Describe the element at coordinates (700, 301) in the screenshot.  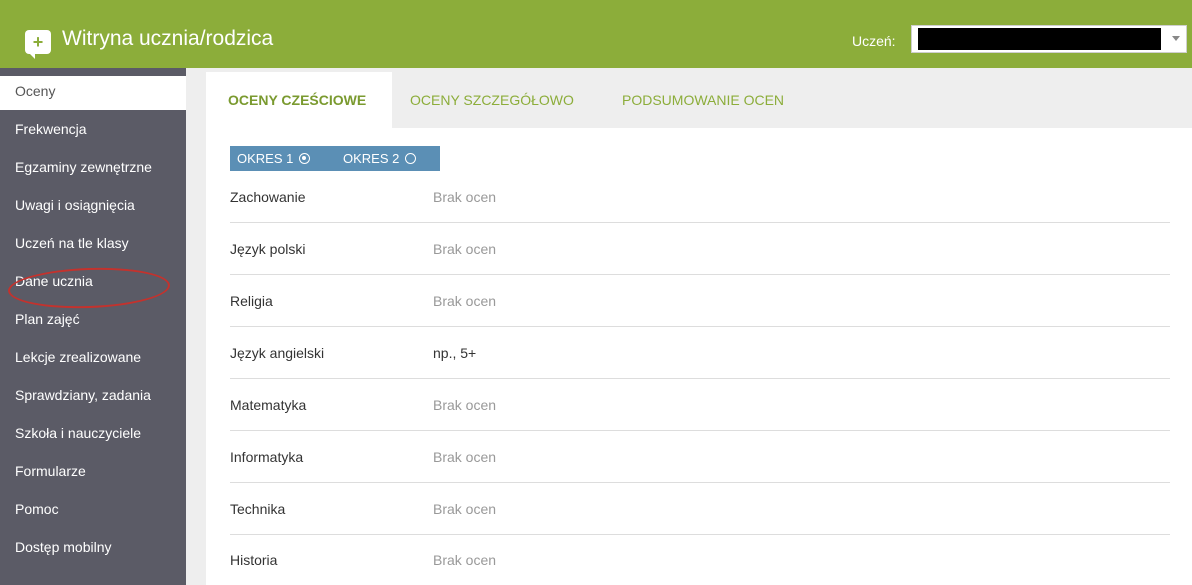
I see `table-row: Religia Brak ocen` at that location.